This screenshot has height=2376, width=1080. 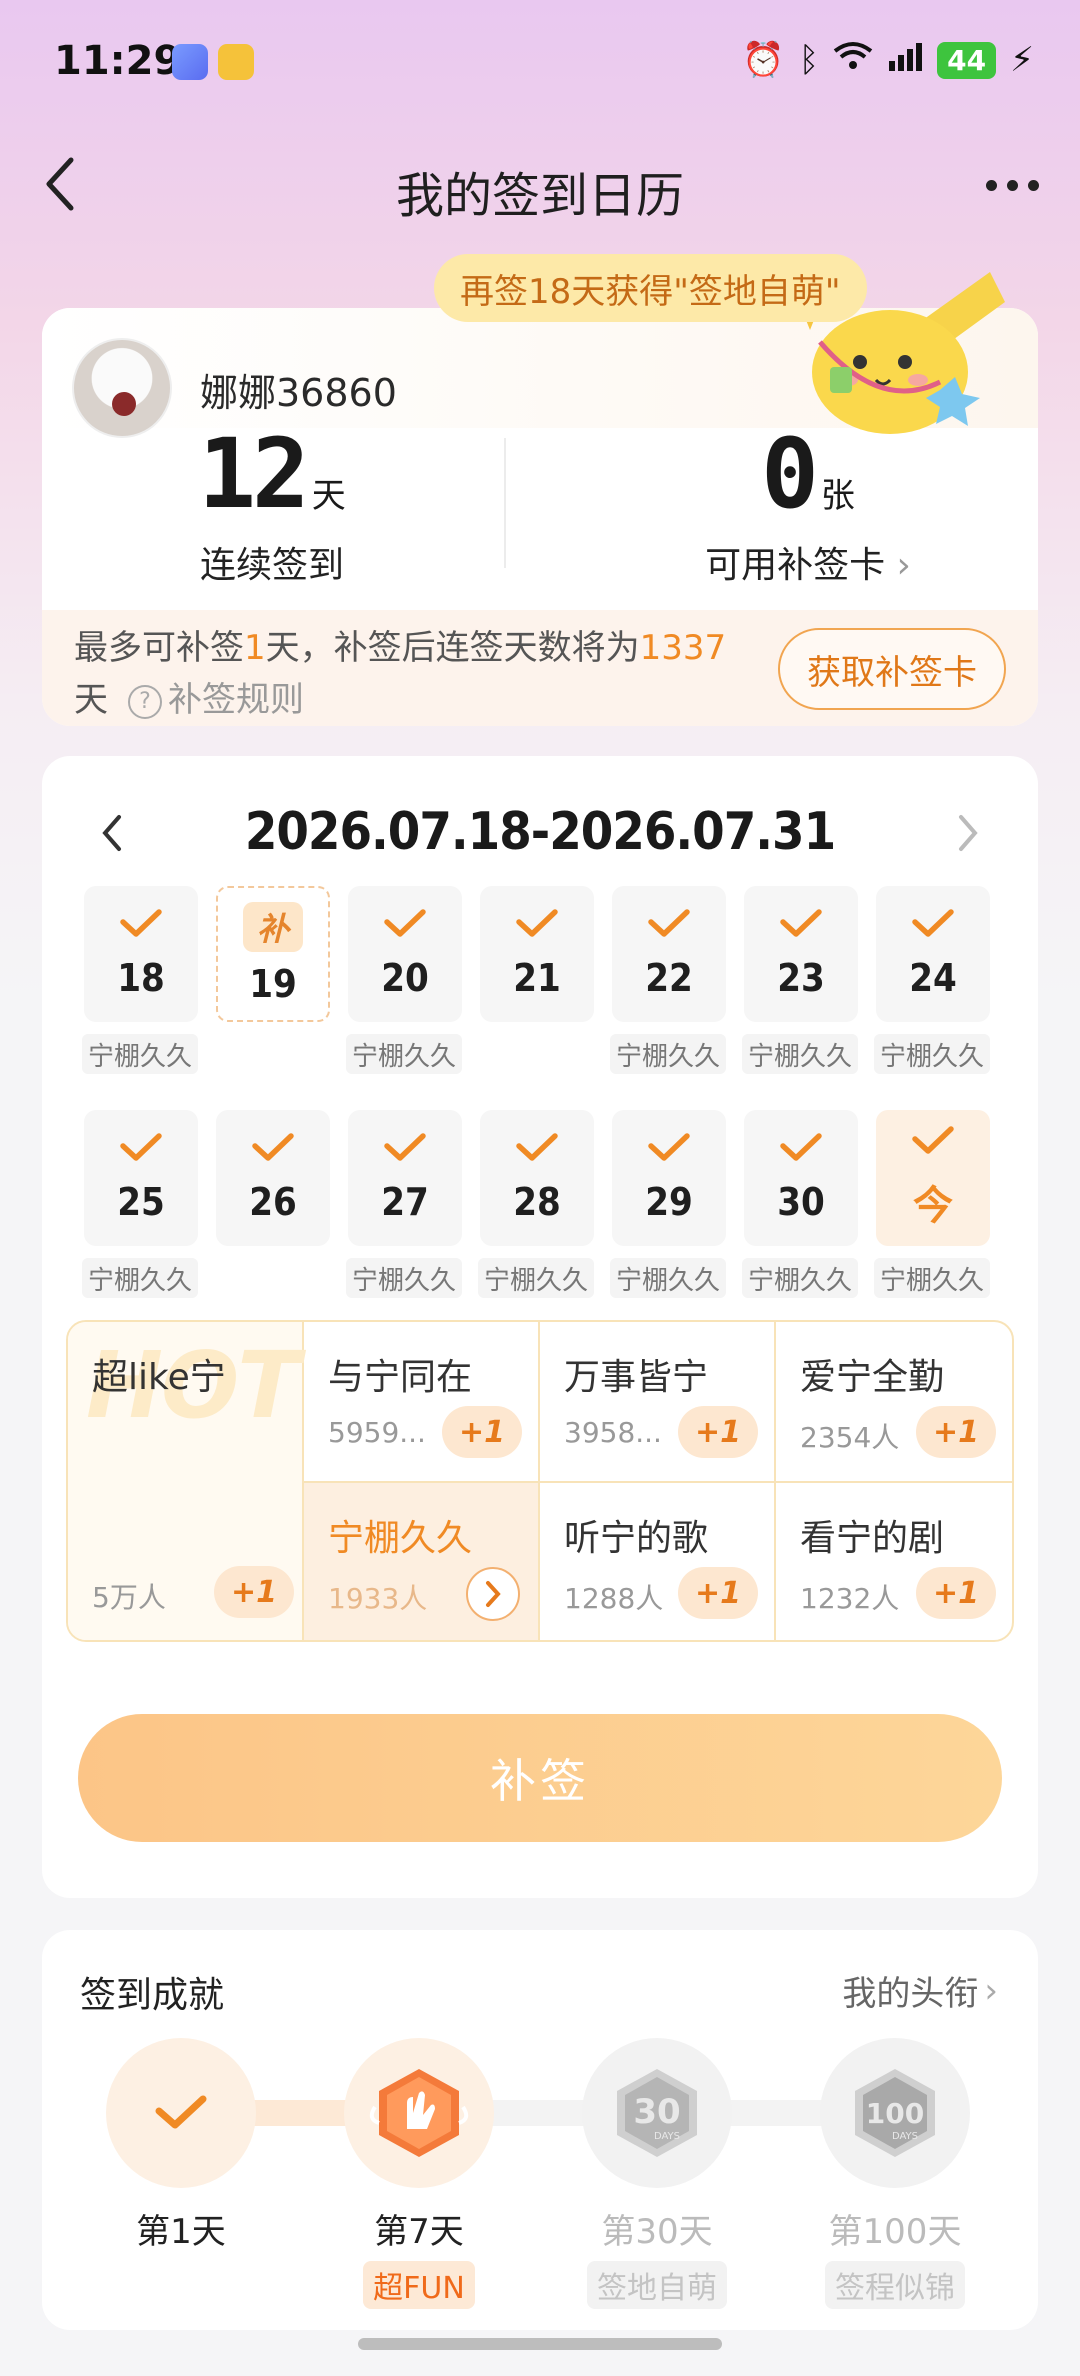 What do you see at coordinates (540, 832) in the screenshot?
I see `date-range-row: 2026.07.18-2026.07.31` at bounding box center [540, 832].